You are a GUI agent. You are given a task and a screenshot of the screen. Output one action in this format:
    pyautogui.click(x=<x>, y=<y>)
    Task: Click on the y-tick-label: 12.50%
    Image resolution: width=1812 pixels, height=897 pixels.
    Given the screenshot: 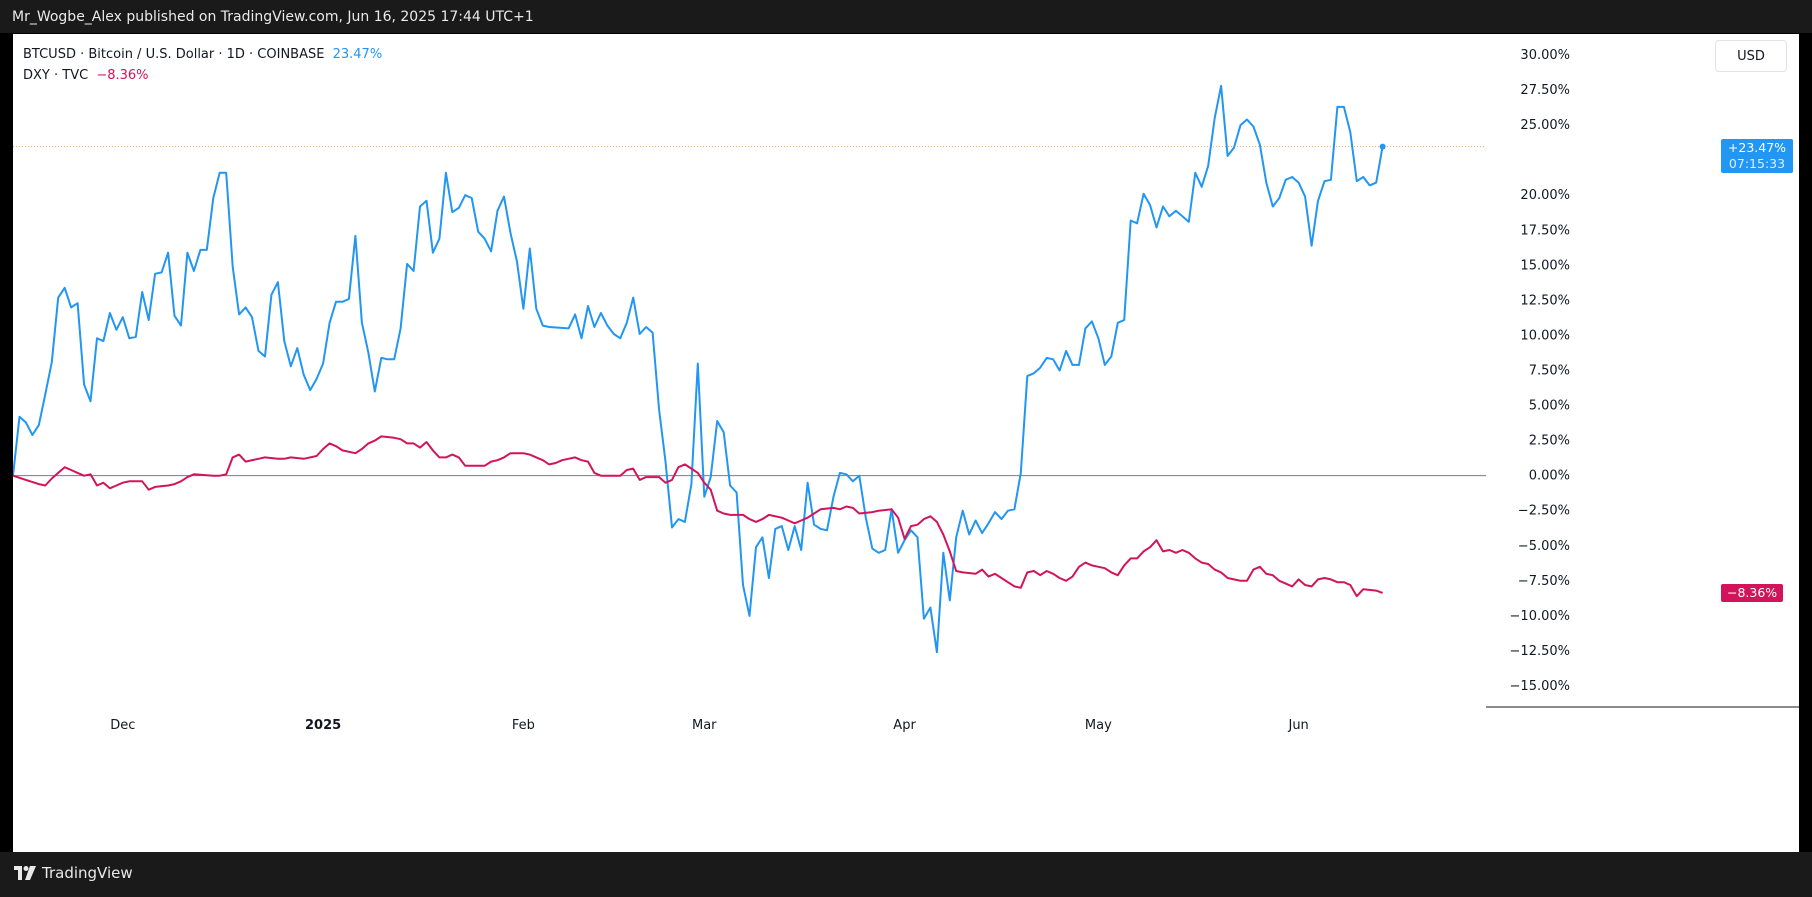 What is the action you would take?
    pyautogui.click(x=1545, y=300)
    